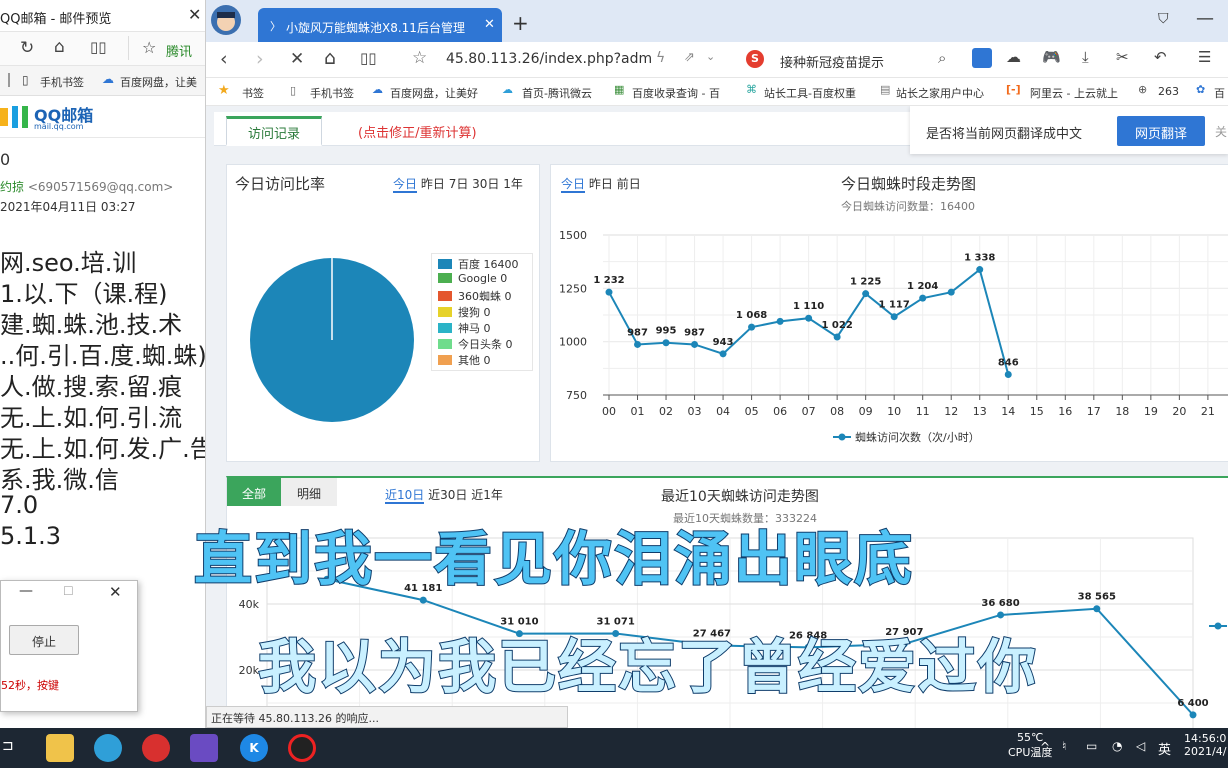 The width and height of the screenshot is (1228, 768). What do you see at coordinates (447, 495) in the screenshot?
I see `range-30d: 近30日` at bounding box center [447, 495].